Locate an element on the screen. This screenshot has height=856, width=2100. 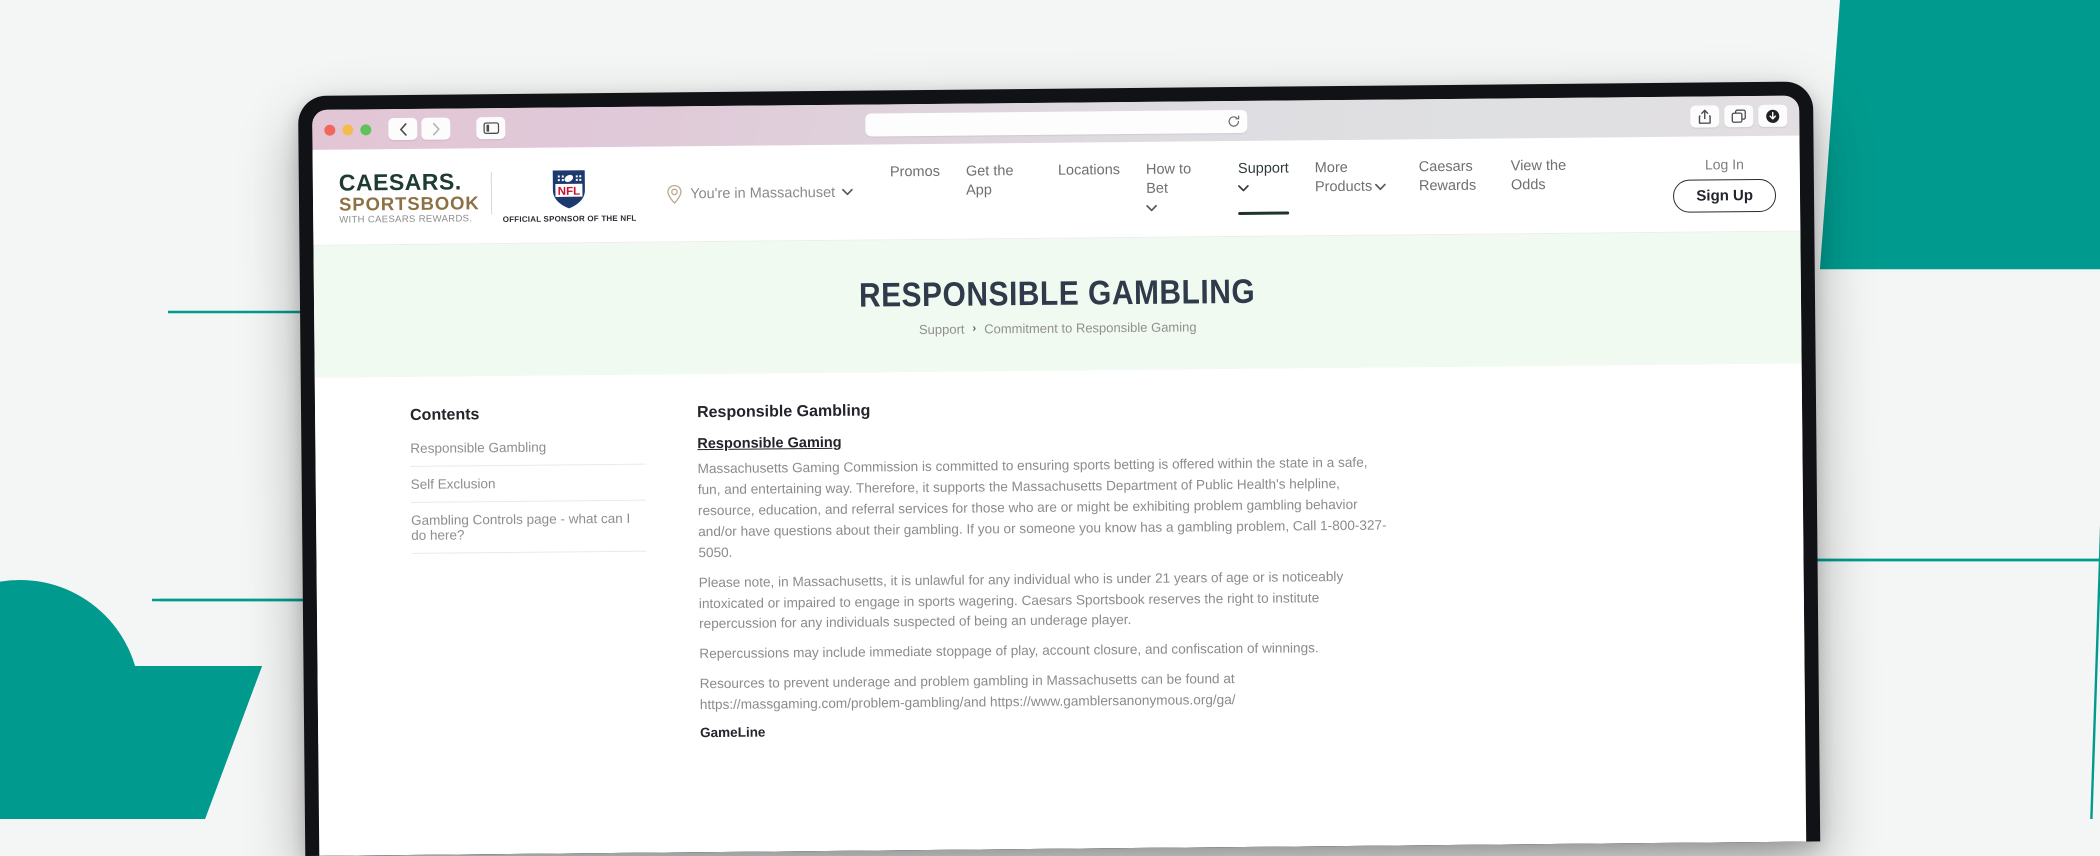
nav-label: Get the App is located at coordinates (999, 181).